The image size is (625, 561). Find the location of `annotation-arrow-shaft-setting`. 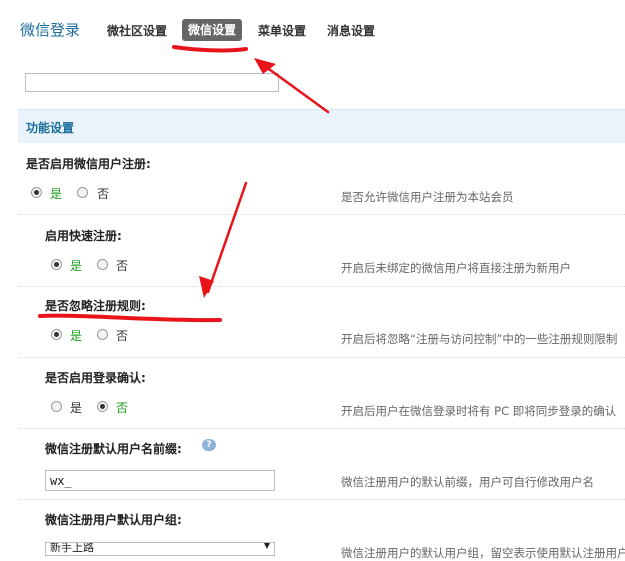

annotation-arrow-shaft-setting is located at coordinates (227, 237).